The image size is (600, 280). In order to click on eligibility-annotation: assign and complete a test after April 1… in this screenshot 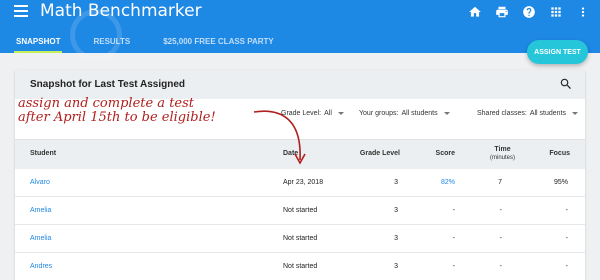, I will do `click(117, 111)`.